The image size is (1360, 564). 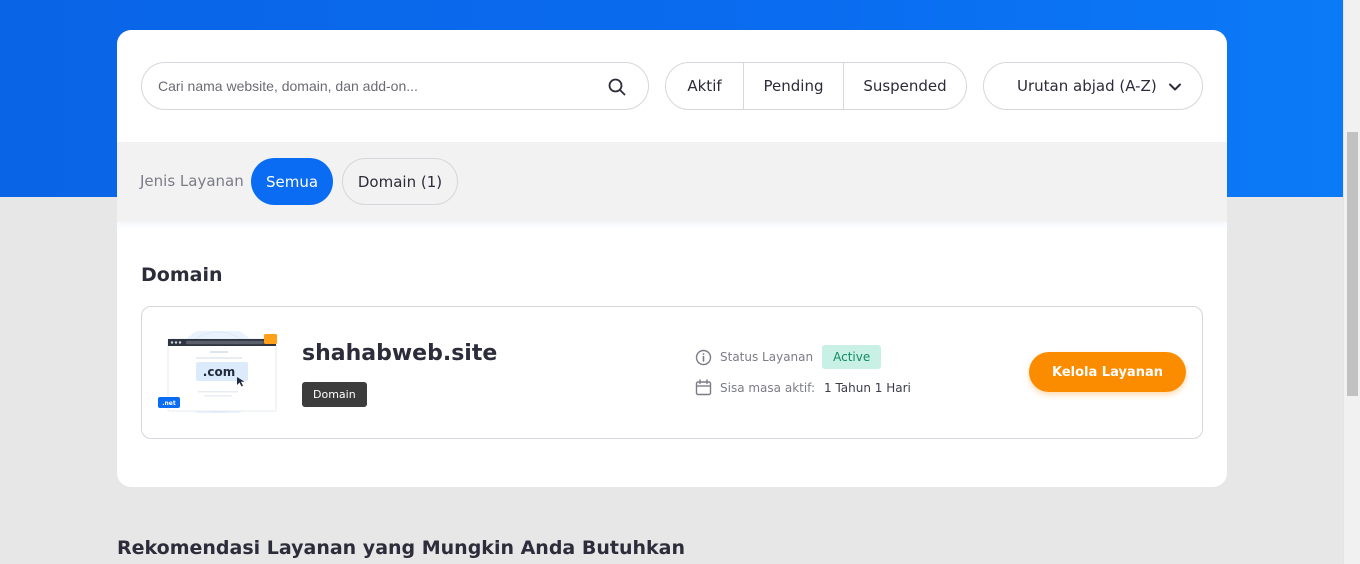 I want to click on service-type-filter: Jenis Layanan Semua Domain (1), so click(x=672, y=186).